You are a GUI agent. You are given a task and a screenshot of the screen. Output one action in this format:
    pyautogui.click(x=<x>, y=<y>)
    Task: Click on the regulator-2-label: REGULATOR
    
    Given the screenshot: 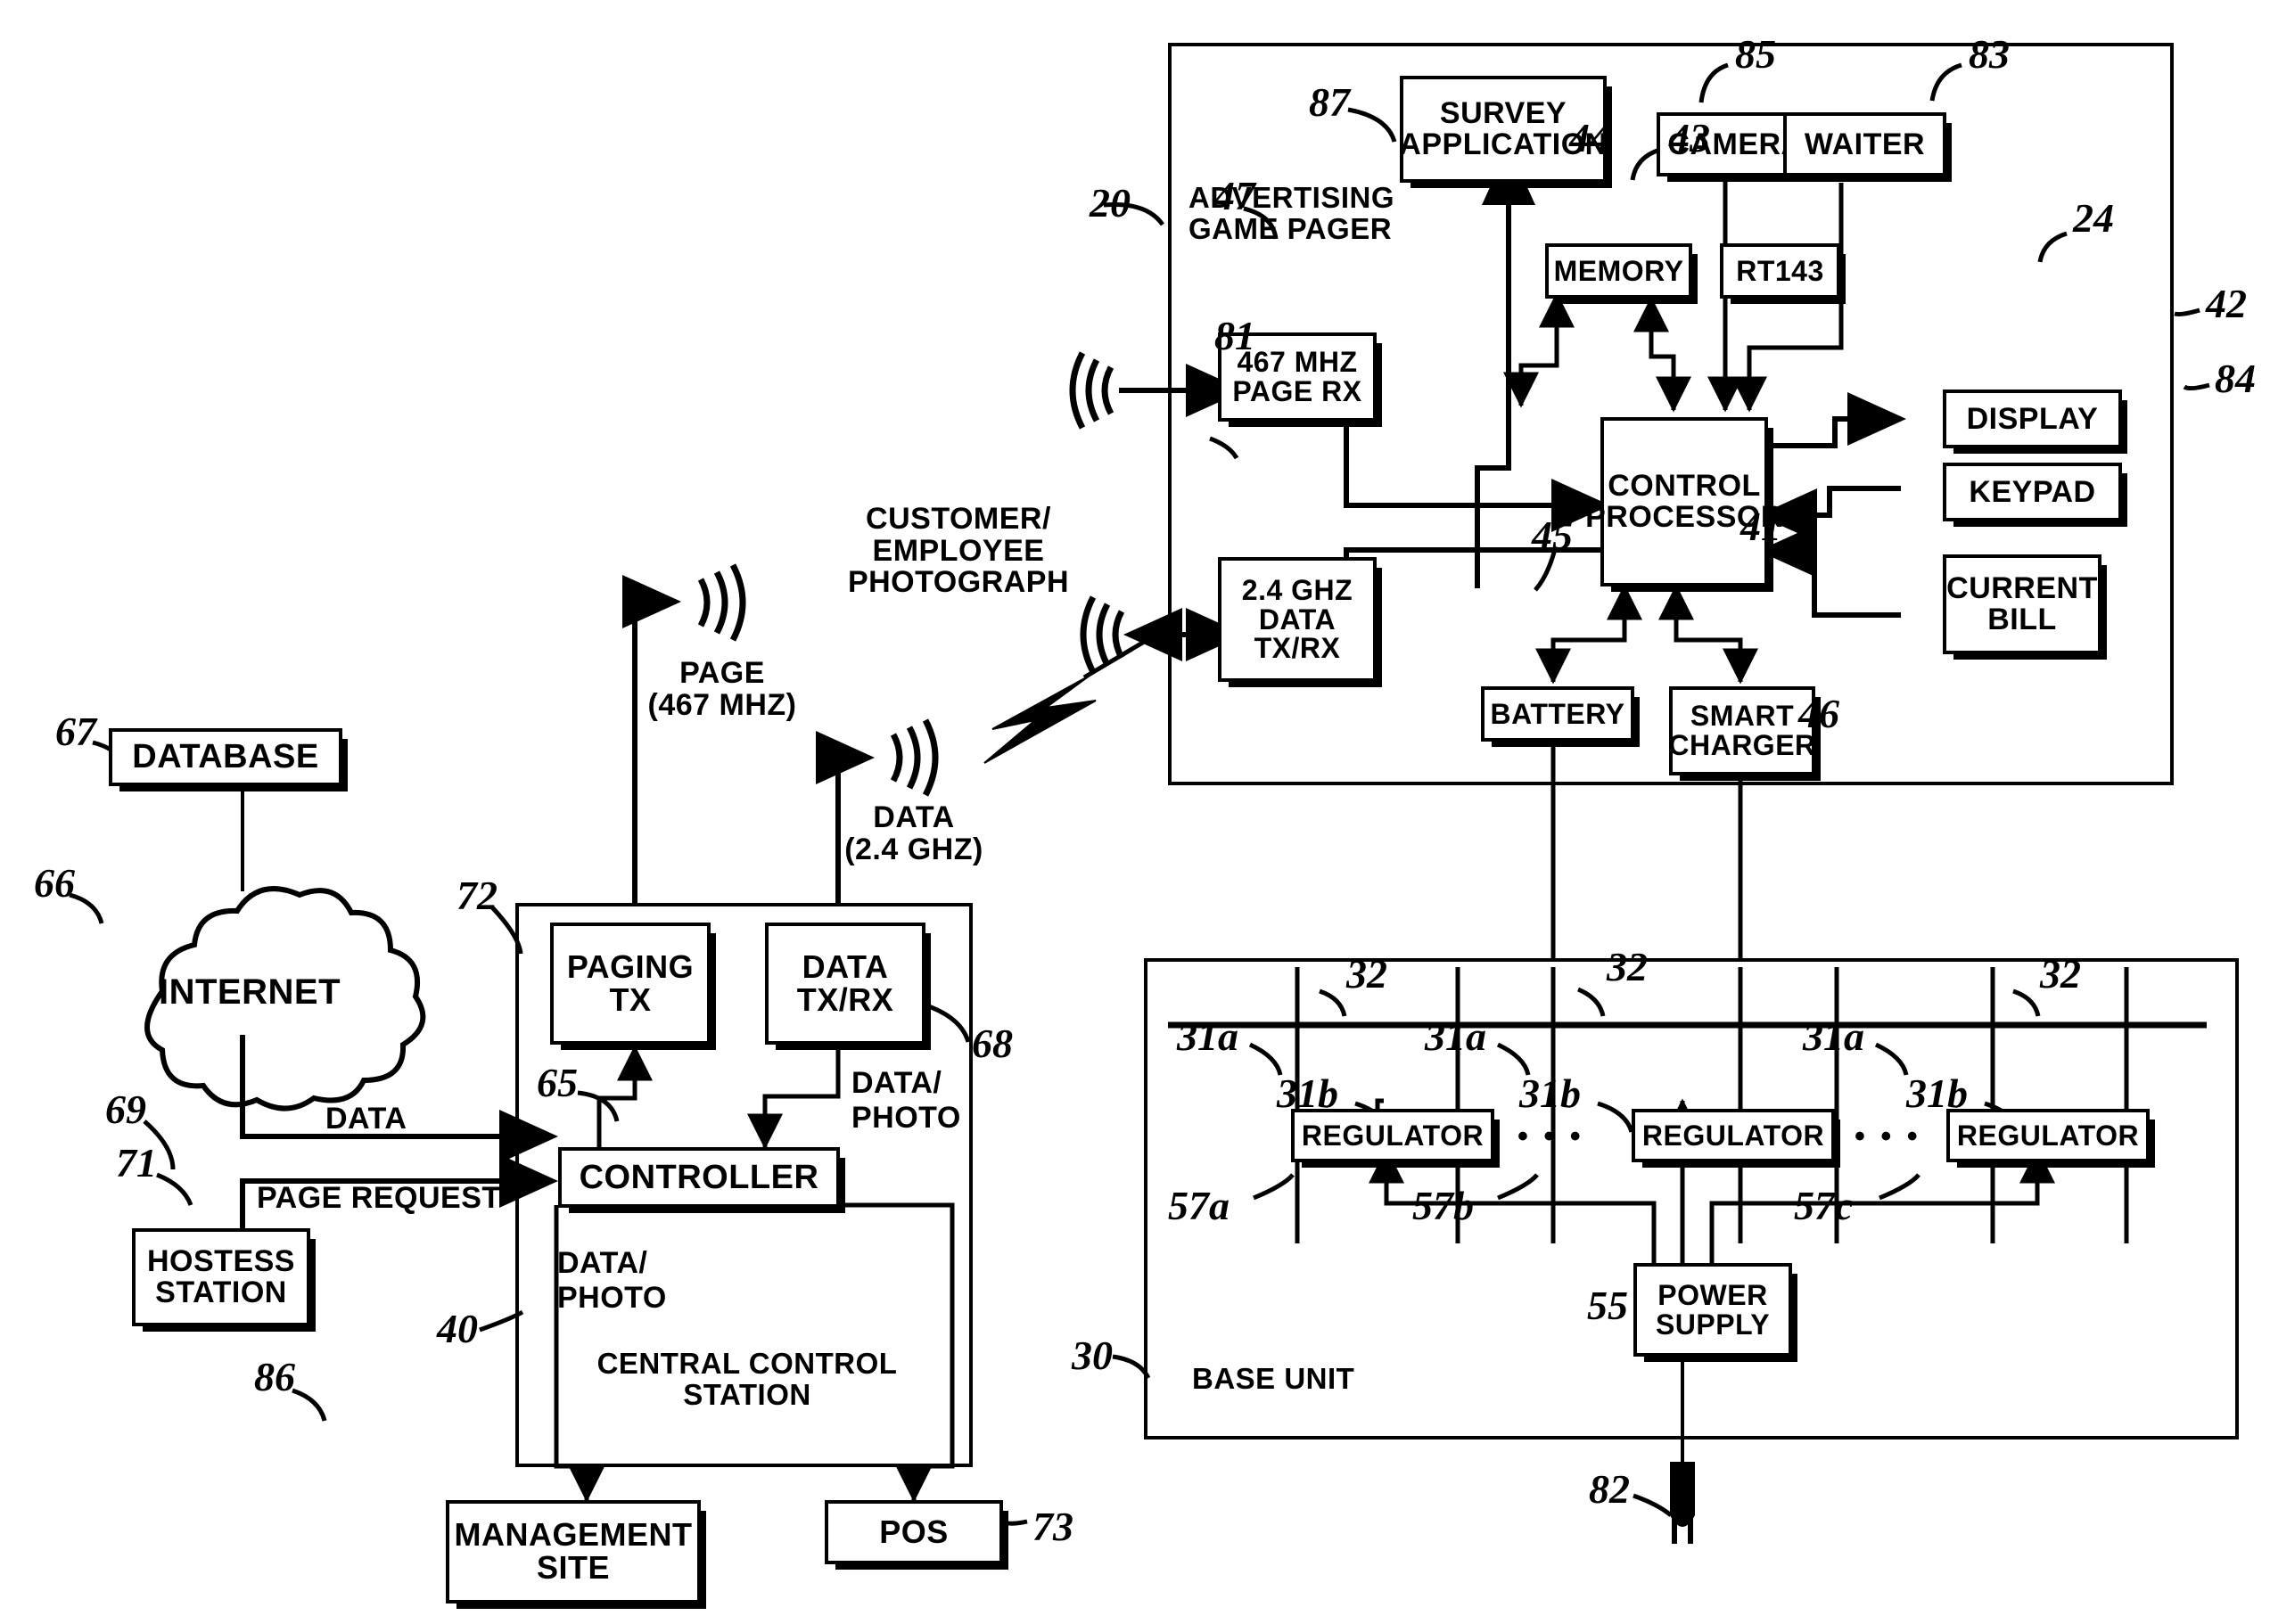 What is the action you would take?
    pyautogui.click(x=1733, y=1135)
    